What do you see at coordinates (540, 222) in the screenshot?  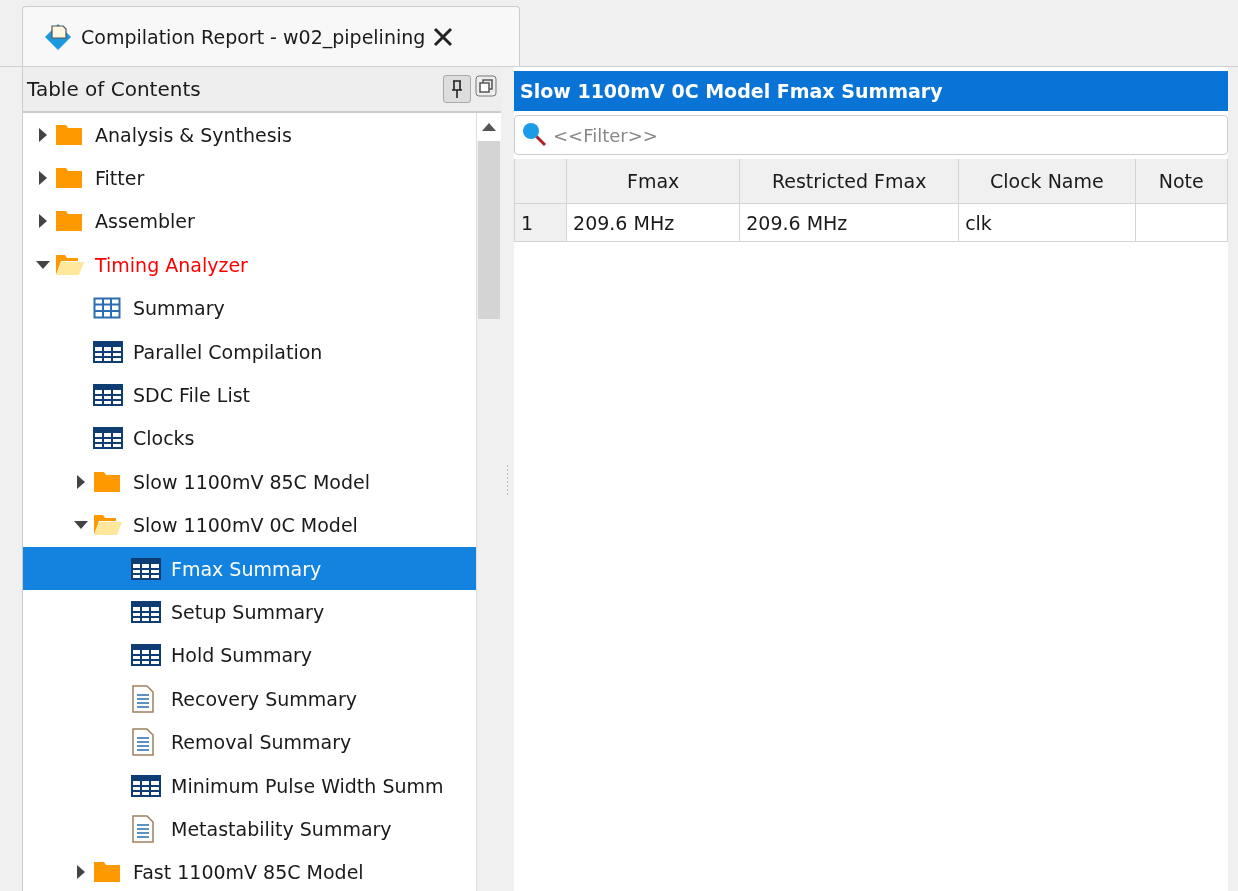 I see `row-number: 1` at bounding box center [540, 222].